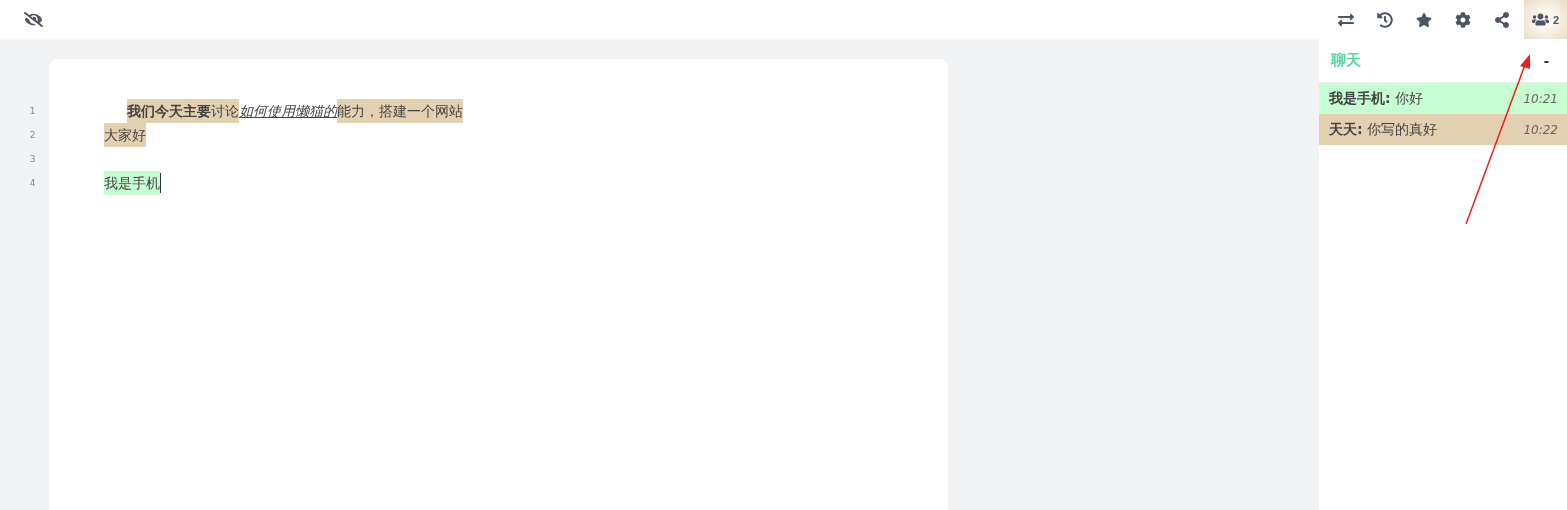 The height and width of the screenshot is (510, 1567). What do you see at coordinates (225, 111) in the screenshot?
I see `text-span: 讨论` at bounding box center [225, 111].